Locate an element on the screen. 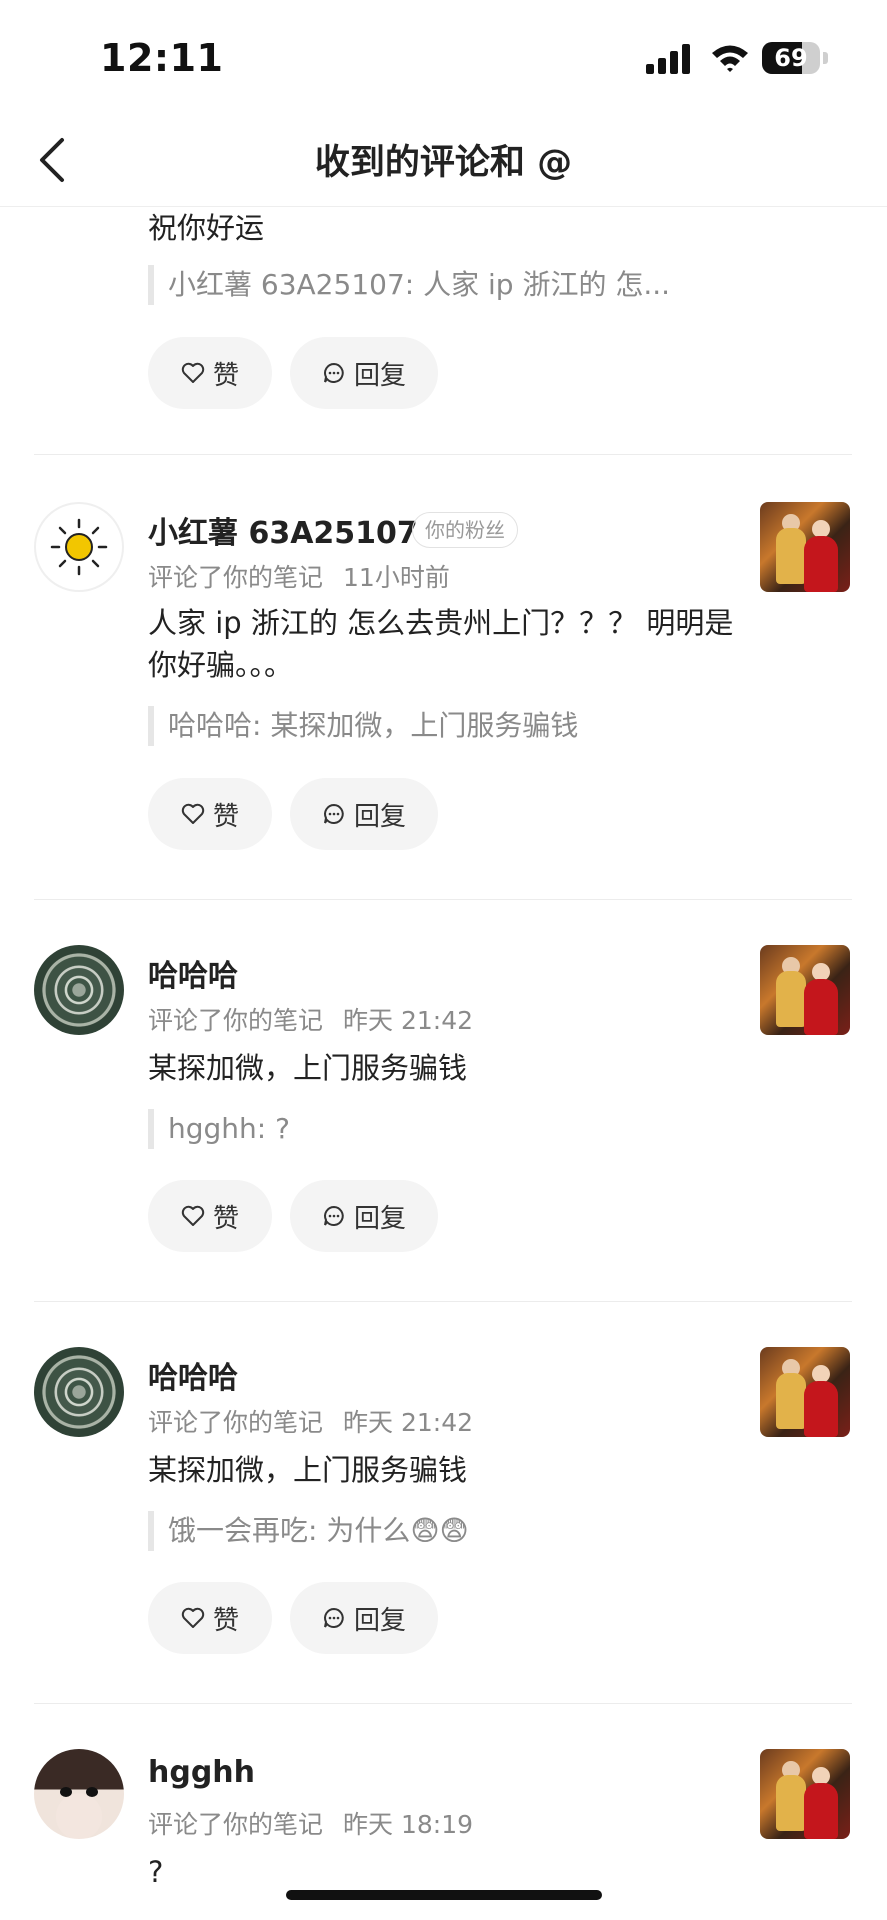 The image size is (887, 1920). sun-icon is located at coordinates (79, 547).